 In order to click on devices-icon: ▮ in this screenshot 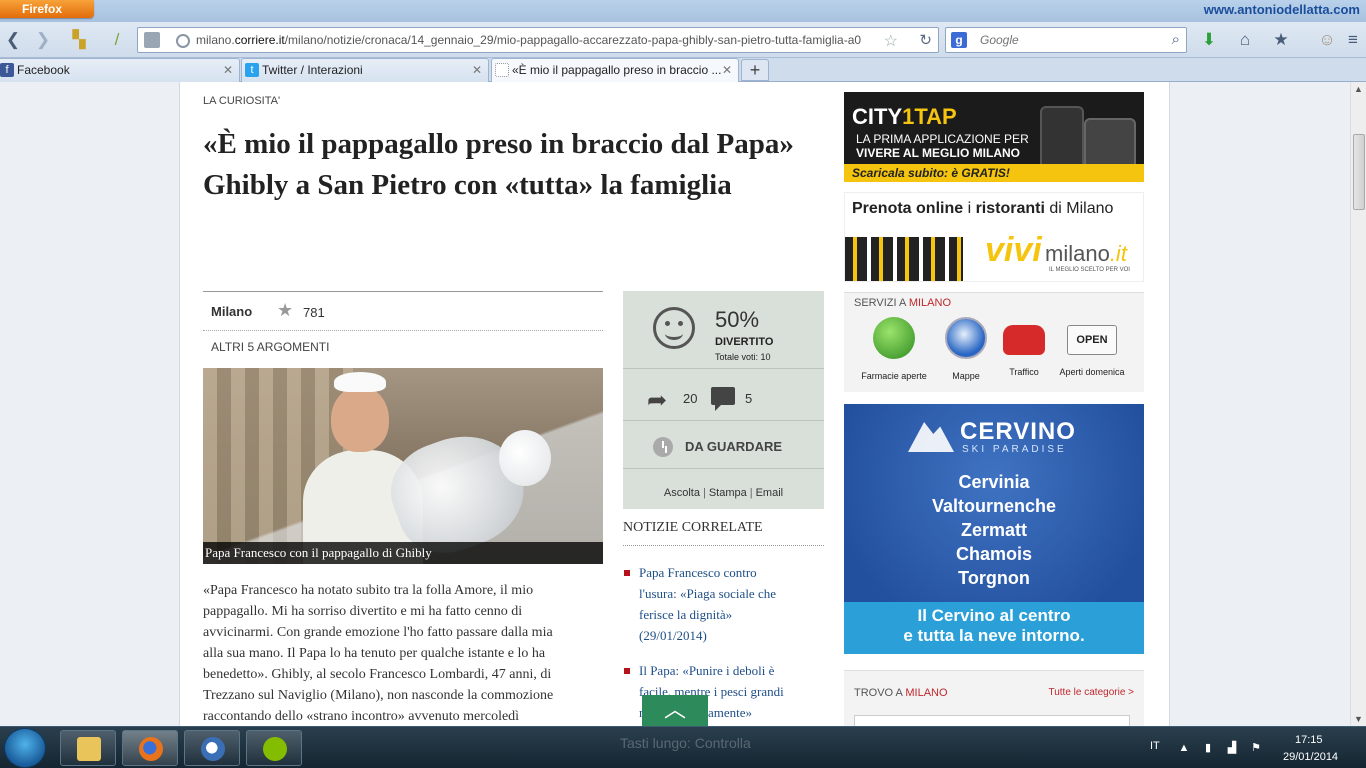, I will do `click(1208, 748)`.